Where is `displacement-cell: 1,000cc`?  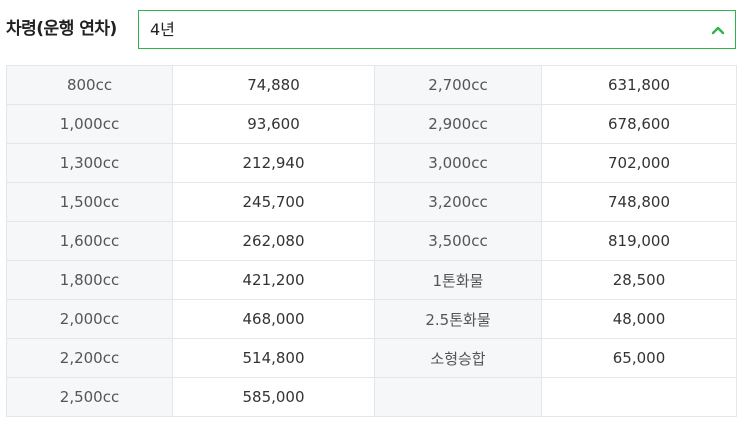
displacement-cell: 1,000cc is located at coordinates (89, 124).